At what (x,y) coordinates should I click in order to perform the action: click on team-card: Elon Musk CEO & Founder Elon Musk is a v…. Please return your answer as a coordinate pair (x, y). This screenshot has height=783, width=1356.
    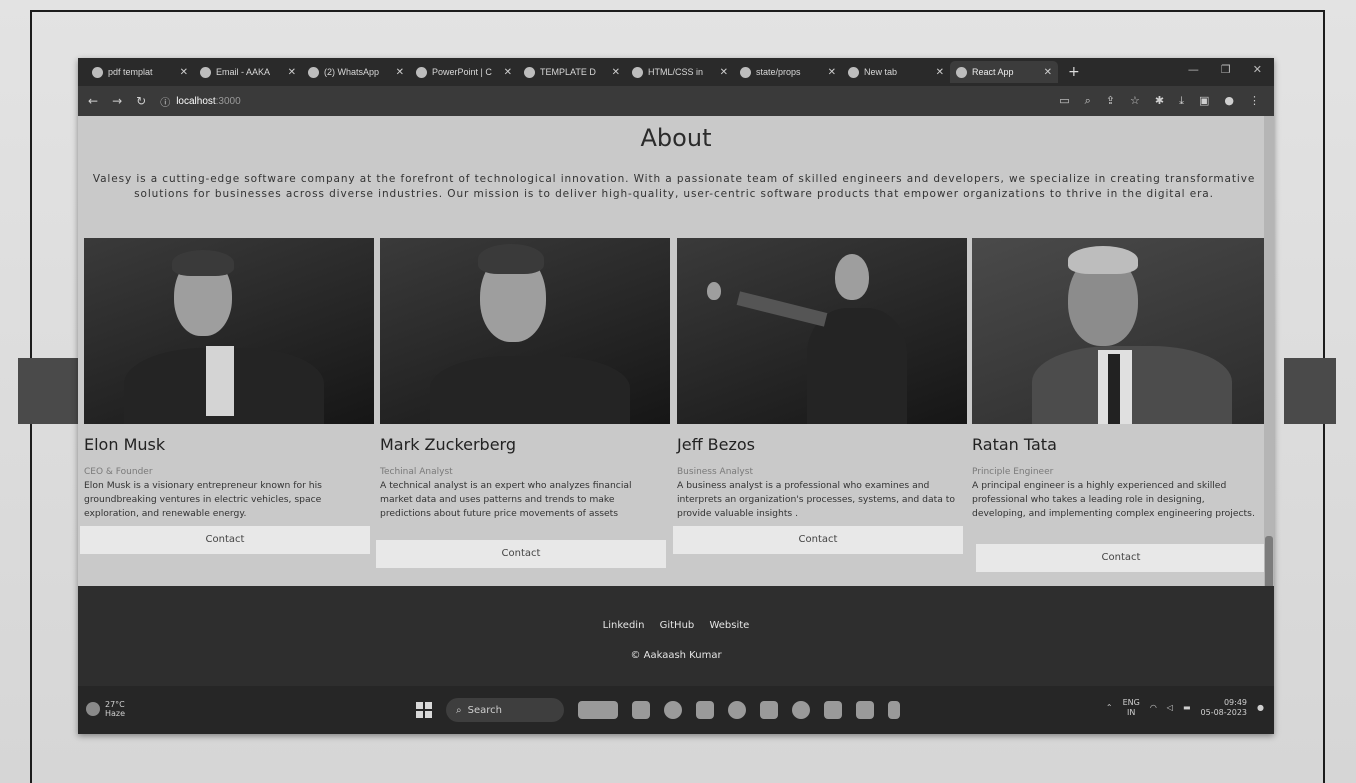
    Looking at the image, I should click on (227, 438).